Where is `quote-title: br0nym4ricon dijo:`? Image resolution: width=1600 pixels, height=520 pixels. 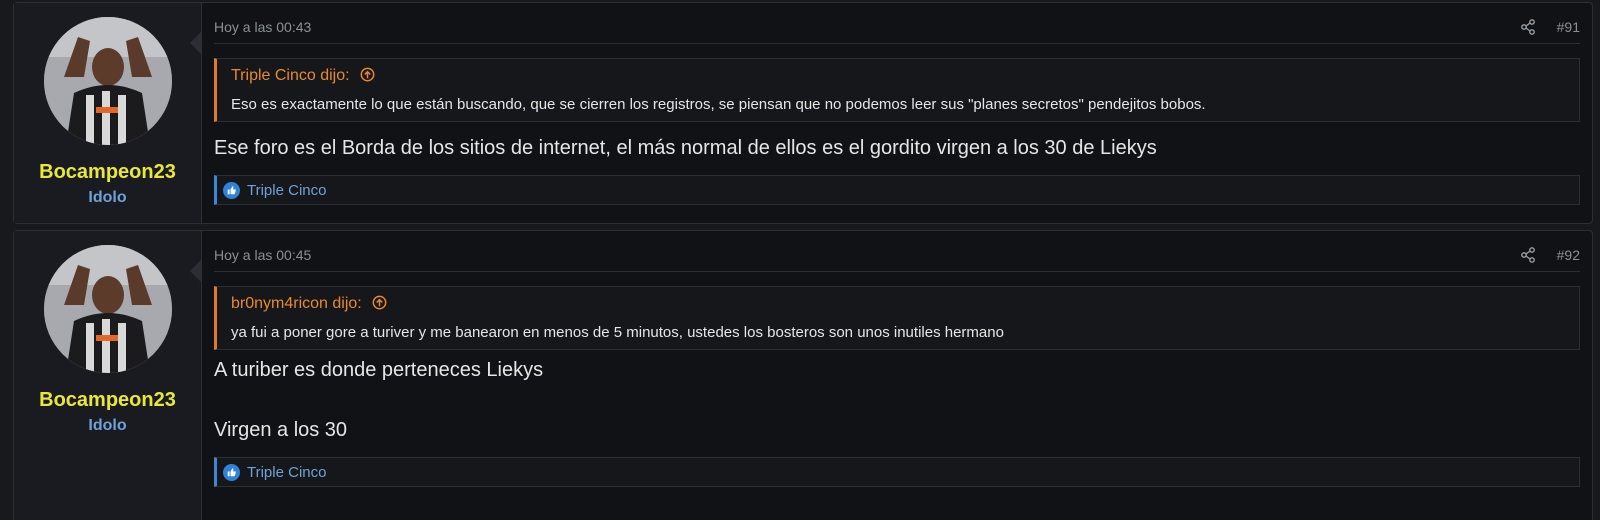
quote-title: br0nym4ricon dijo: is located at coordinates (309, 304).